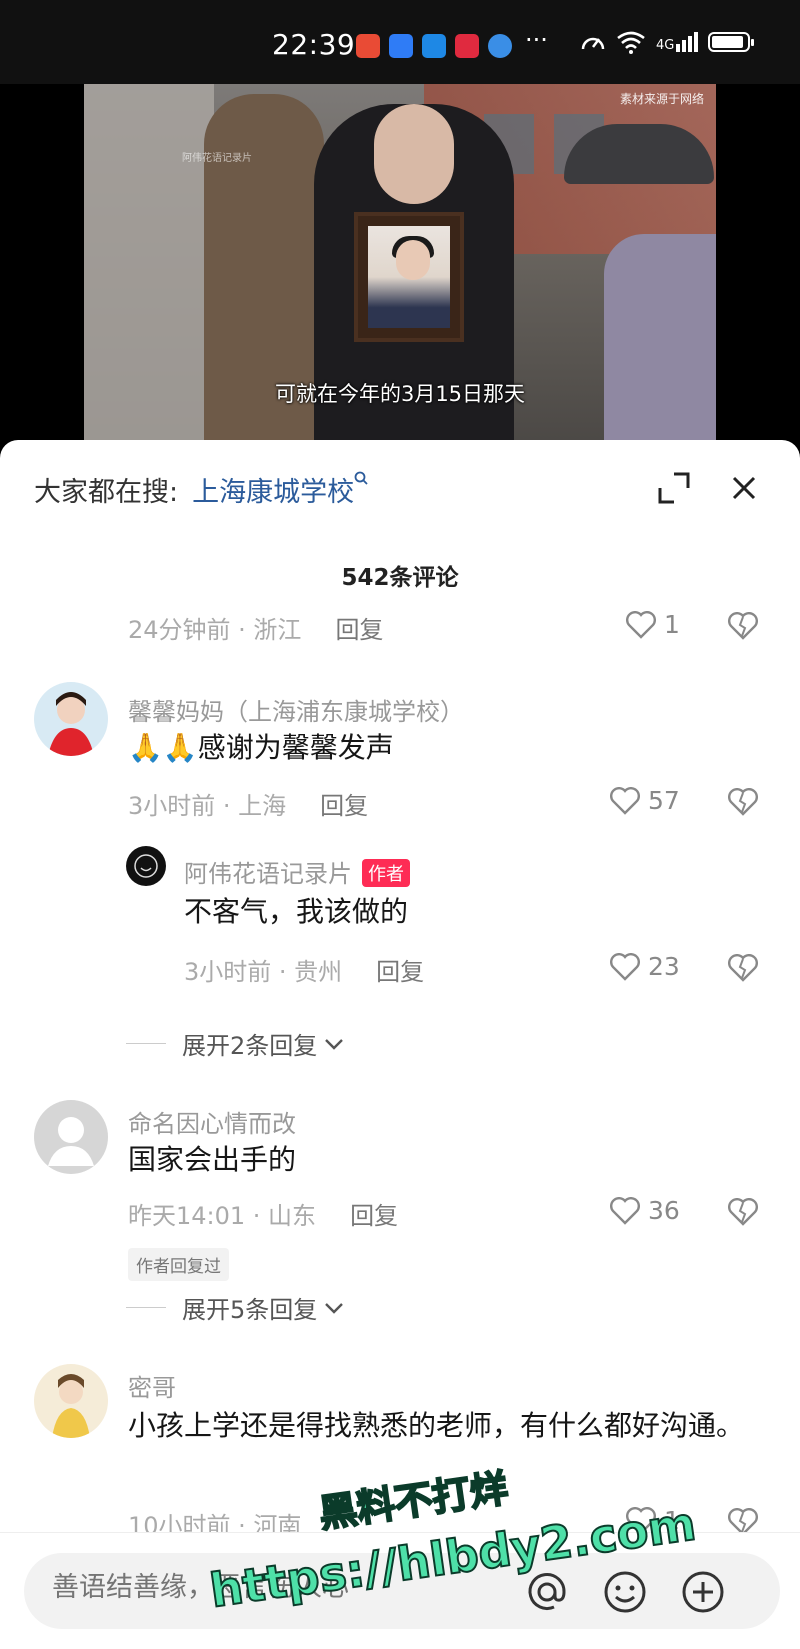 The width and height of the screenshot is (800, 1649). I want to click on emoji-icon, so click(625, 1592).